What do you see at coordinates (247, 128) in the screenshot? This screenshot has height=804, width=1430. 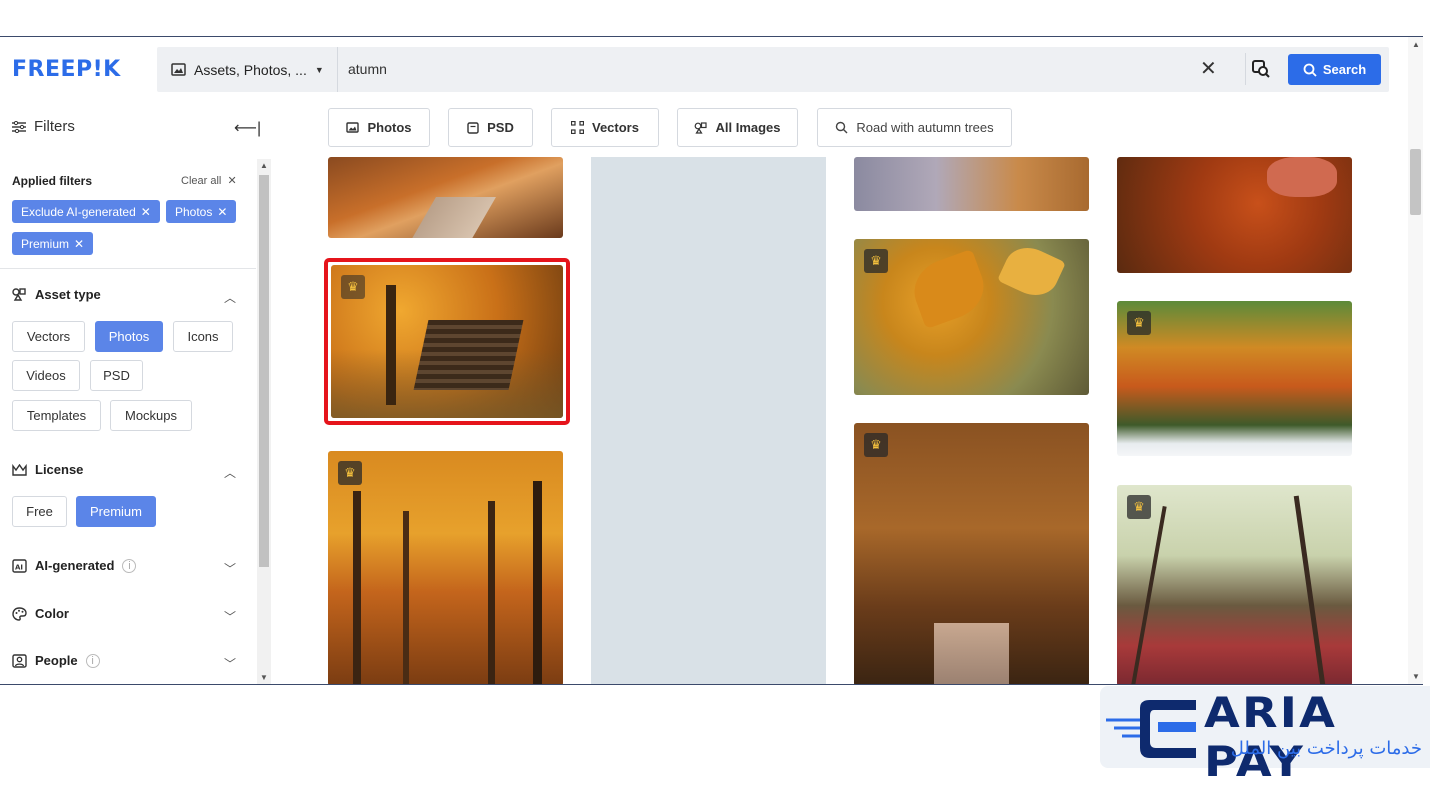 I see `collapse-sidebar-icon: ⟵|` at bounding box center [247, 128].